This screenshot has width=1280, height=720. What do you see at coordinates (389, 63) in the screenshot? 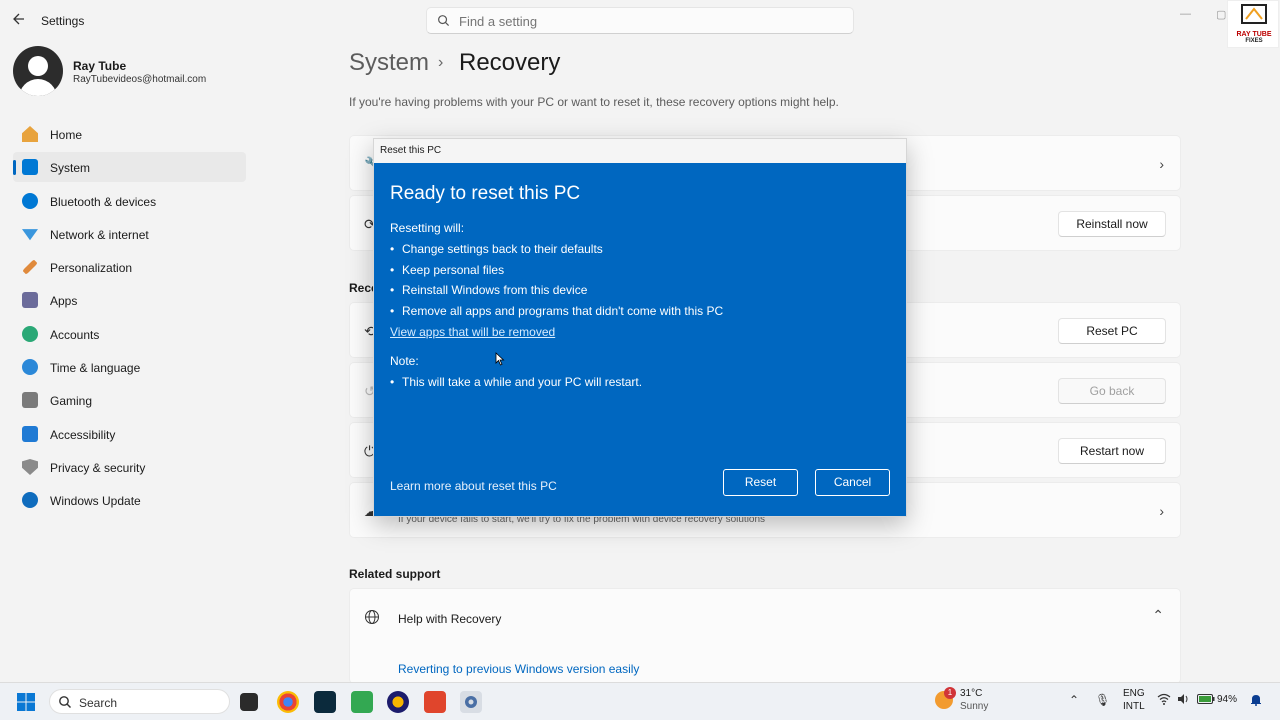
I see `breadcrumb-system: System` at bounding box center [389, 63].